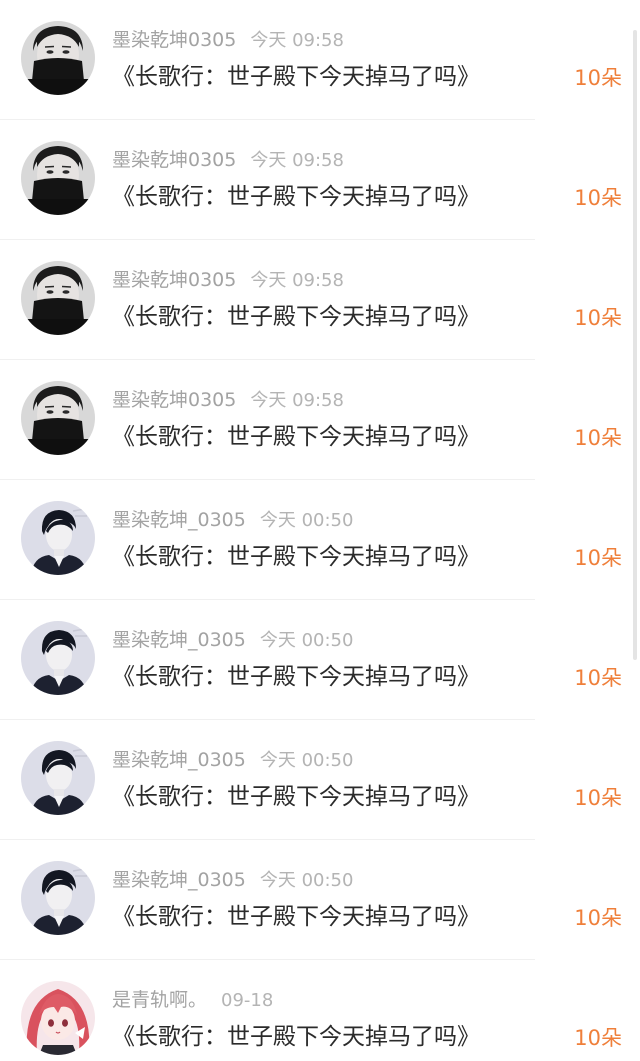 The width and height of the screenshot is (640, 1061). I want to click on anime-girl-avatar, so click(58, 1018).